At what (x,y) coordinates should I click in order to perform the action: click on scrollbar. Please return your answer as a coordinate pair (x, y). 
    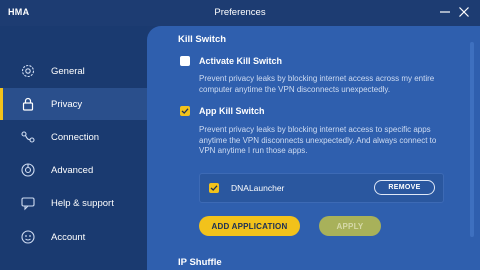
    Looking at the image, I should click on (472, 139).